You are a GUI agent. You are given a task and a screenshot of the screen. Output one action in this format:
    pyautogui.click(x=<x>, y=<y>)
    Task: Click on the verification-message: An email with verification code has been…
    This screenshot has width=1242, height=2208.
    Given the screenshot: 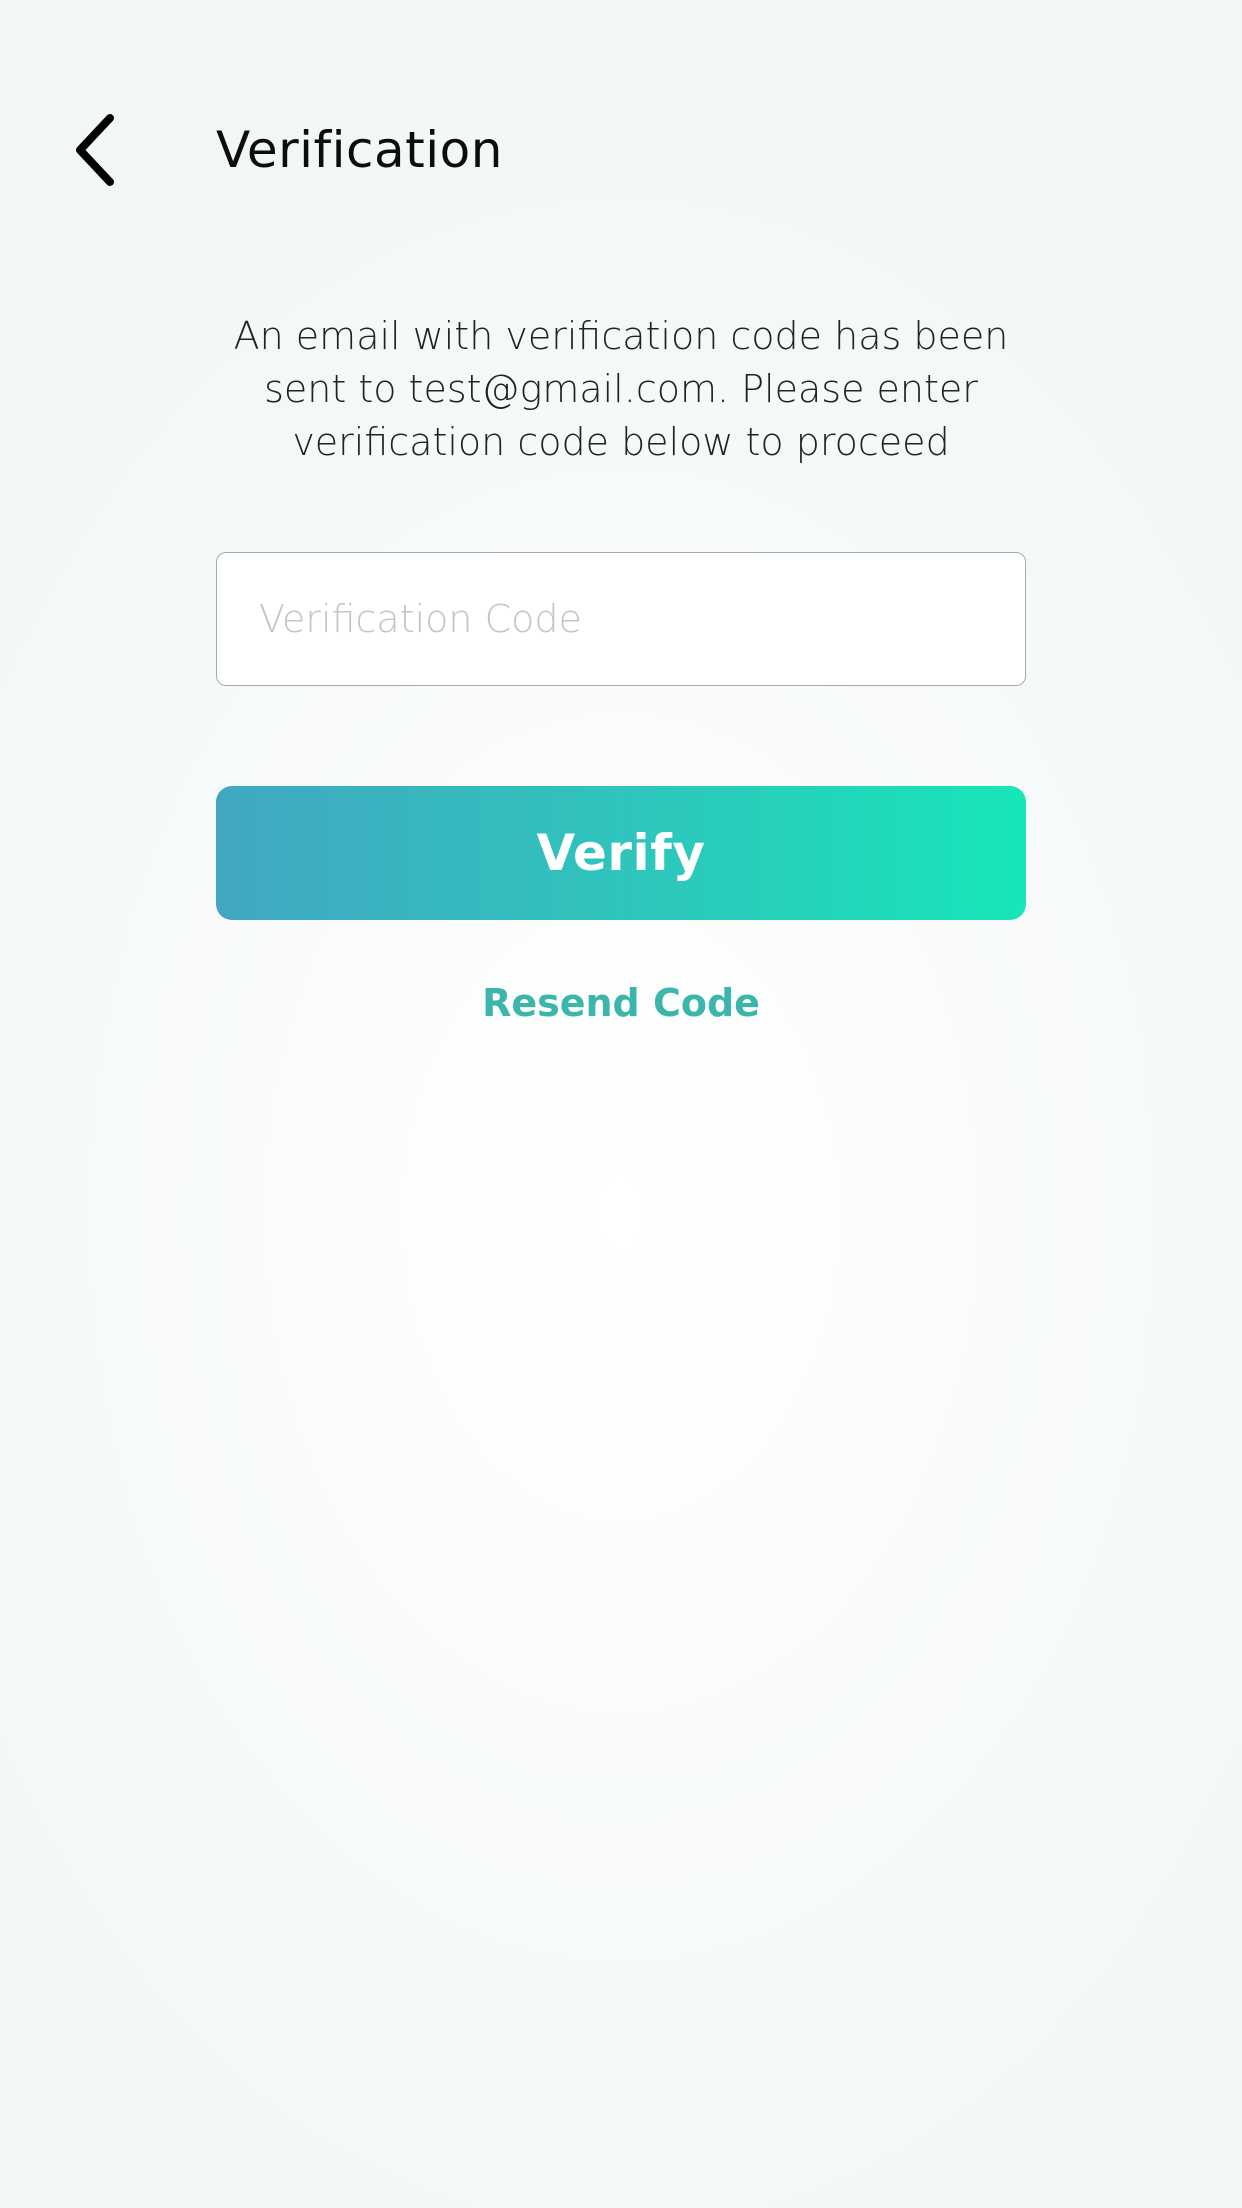 What is the action you would take?
    pyautogui.click(x=621, y=389)
    